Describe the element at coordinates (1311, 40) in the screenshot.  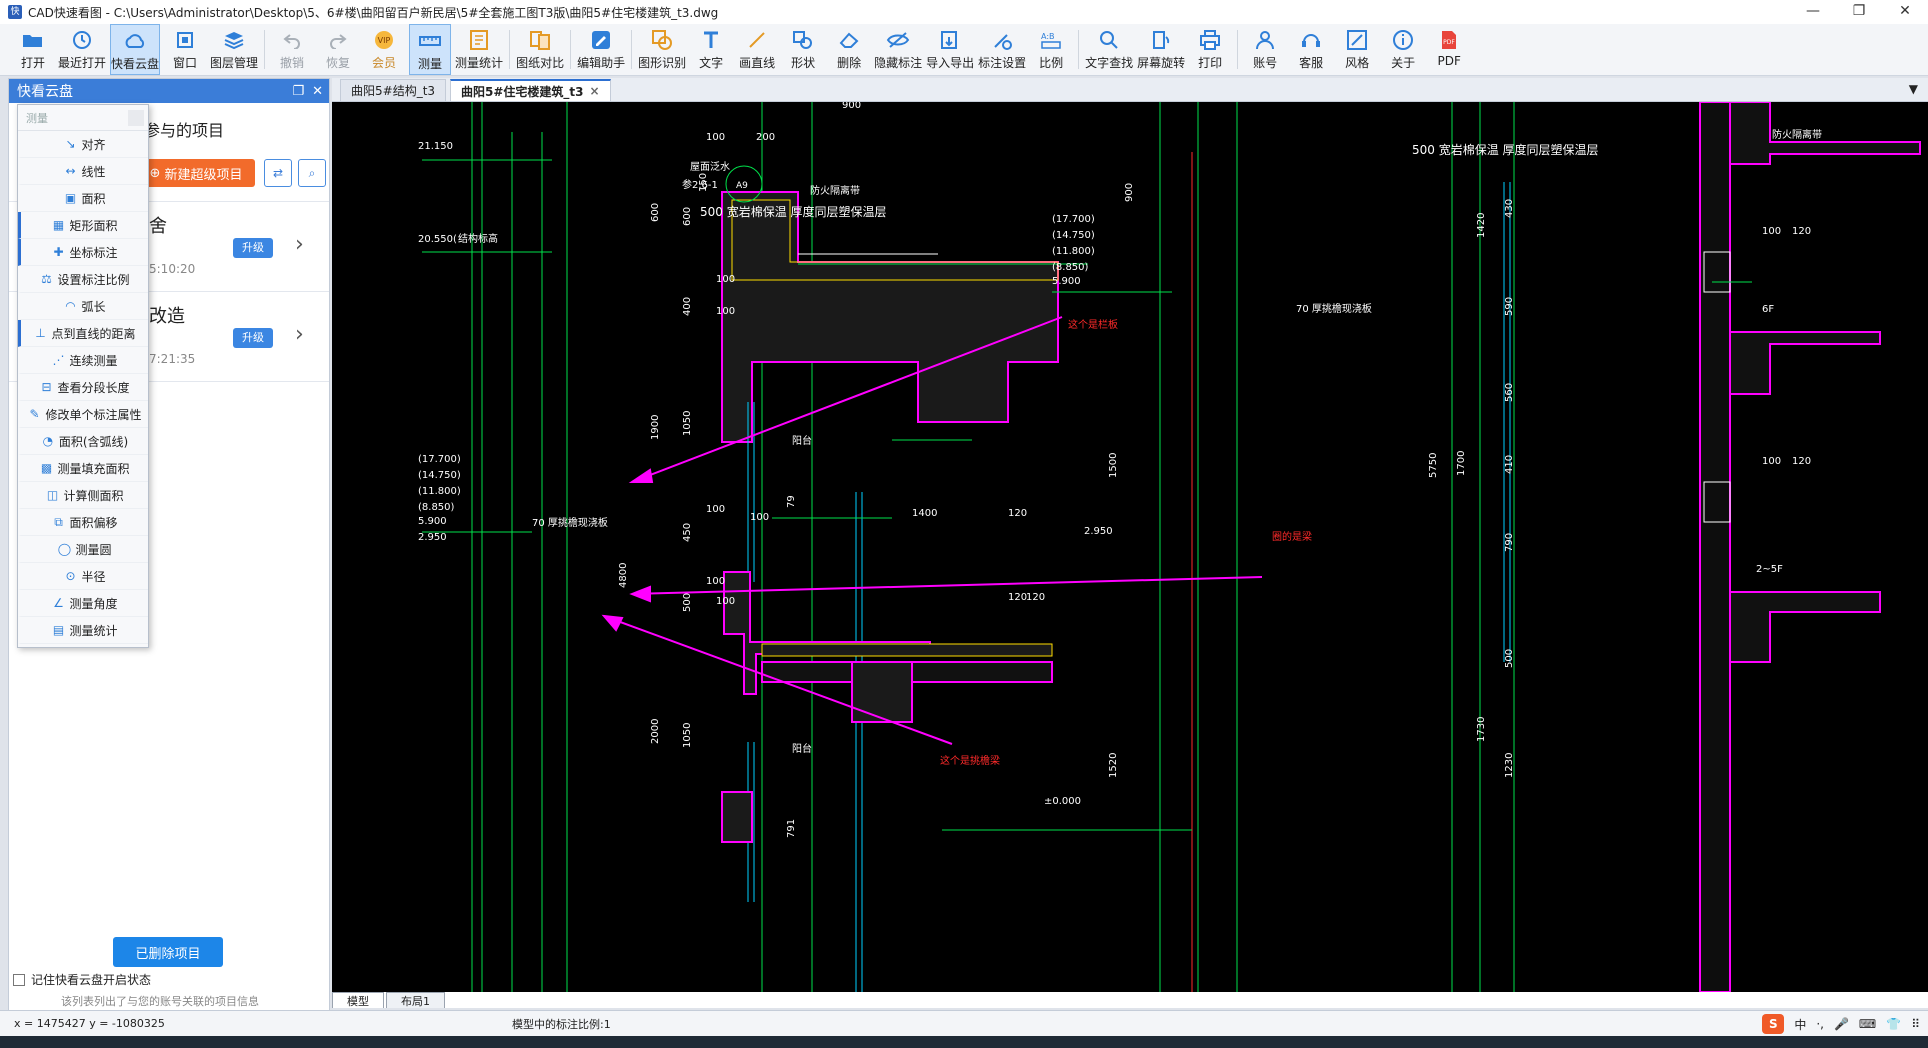
I see `headset-icon` at that location.